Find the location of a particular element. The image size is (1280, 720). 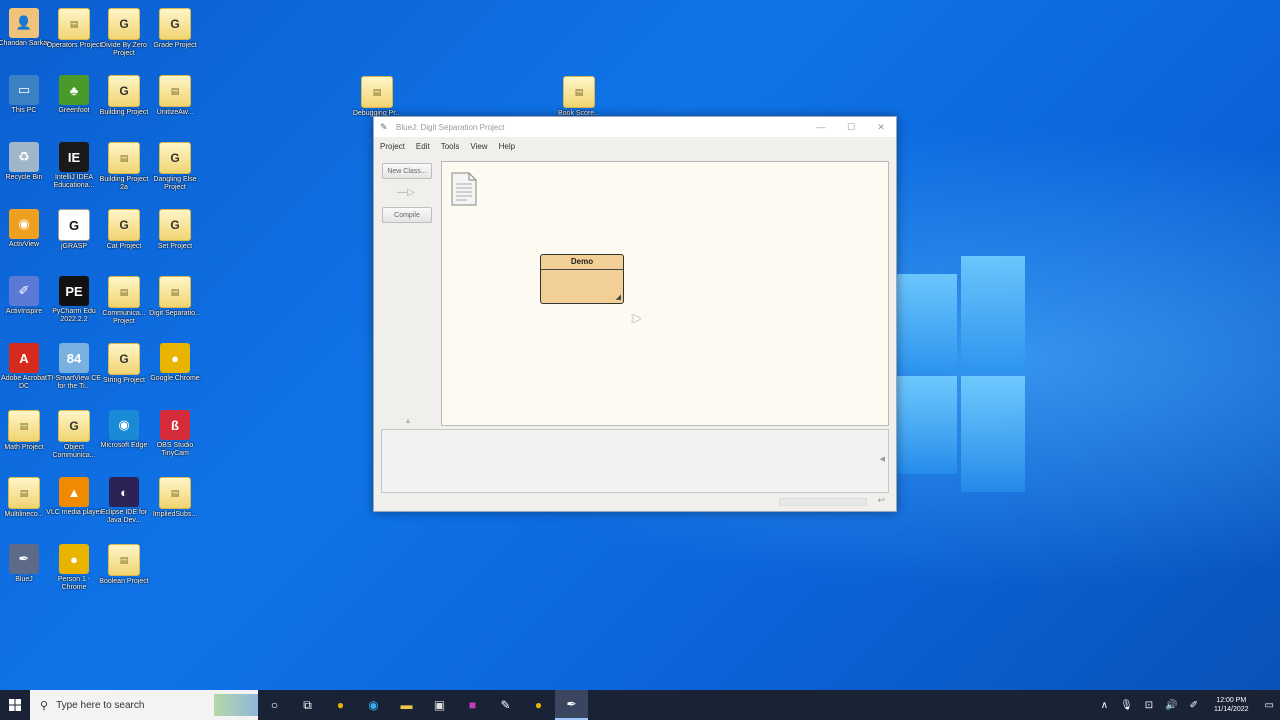

resize-handle-icon: ◢ is located at coordinates (618, 297).